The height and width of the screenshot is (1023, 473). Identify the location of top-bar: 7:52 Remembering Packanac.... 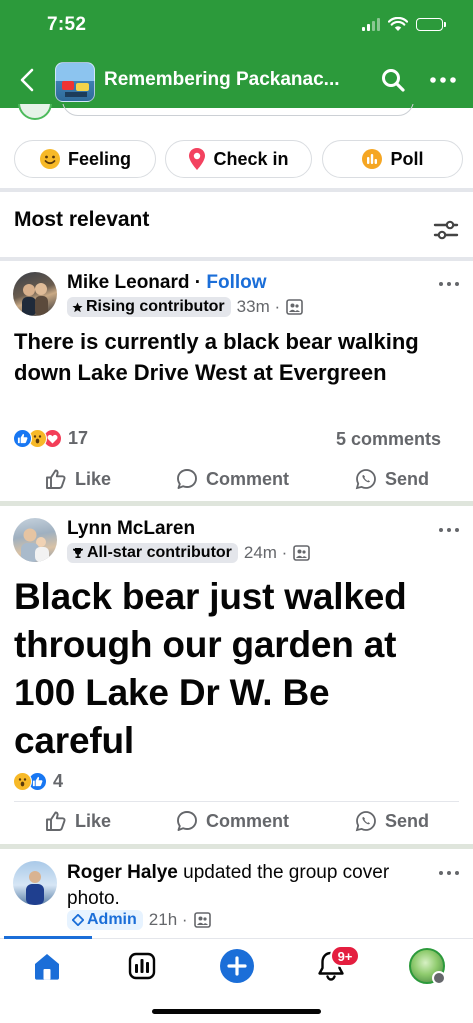
(236, 54).